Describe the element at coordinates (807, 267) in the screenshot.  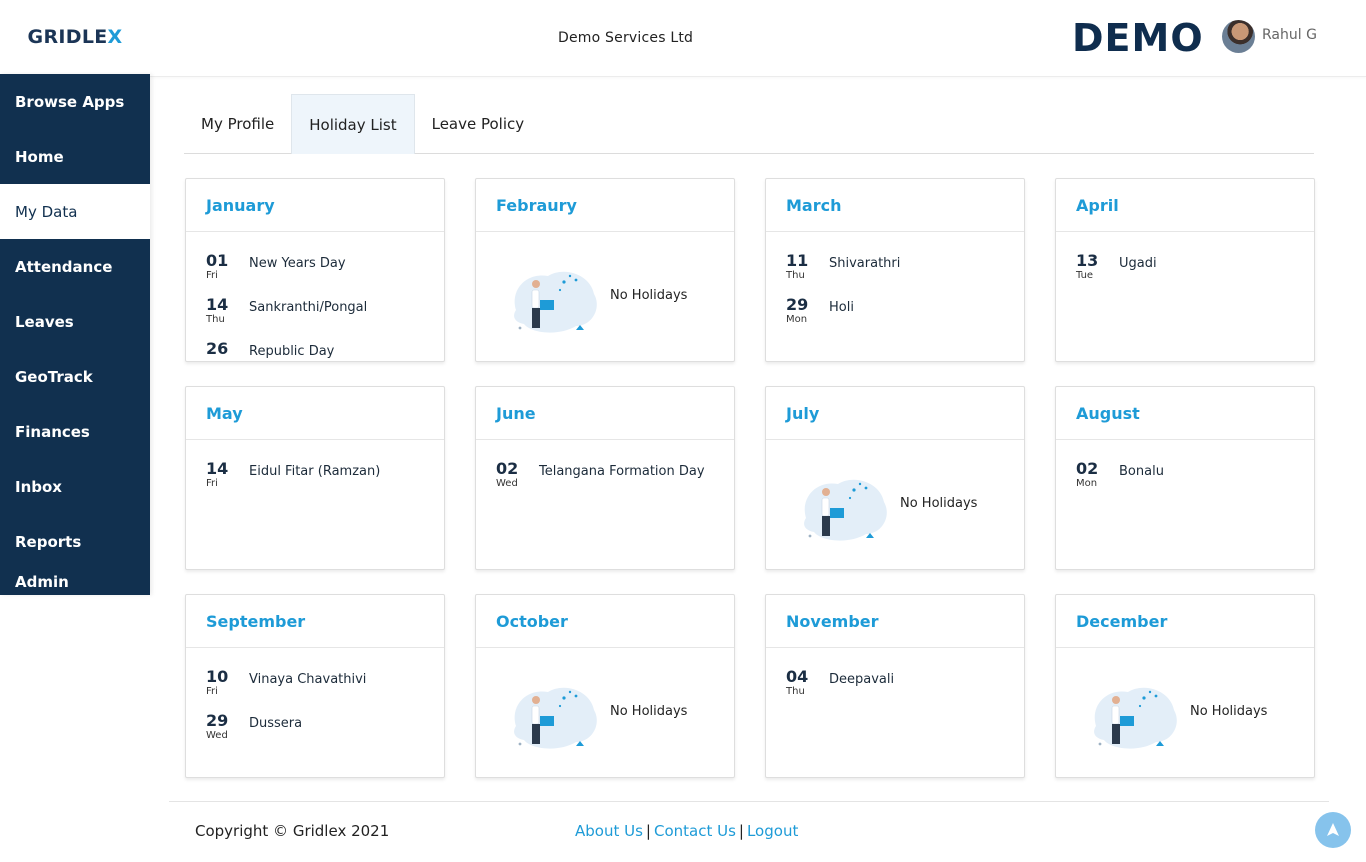
I see `holiday-date: 11 Thu` at that location.